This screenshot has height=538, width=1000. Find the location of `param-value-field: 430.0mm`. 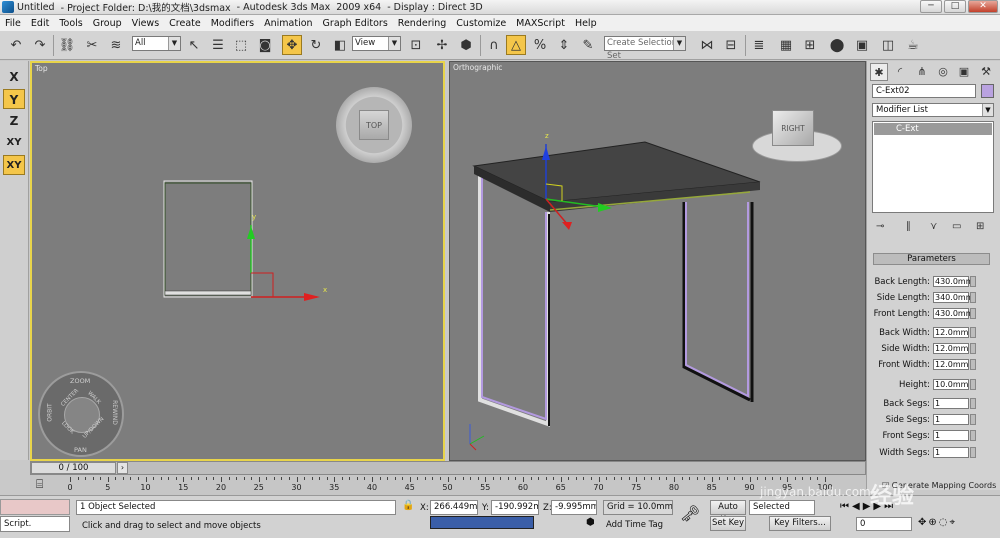

param-value-field: 430.0mm is located at coordinates (953, 281).